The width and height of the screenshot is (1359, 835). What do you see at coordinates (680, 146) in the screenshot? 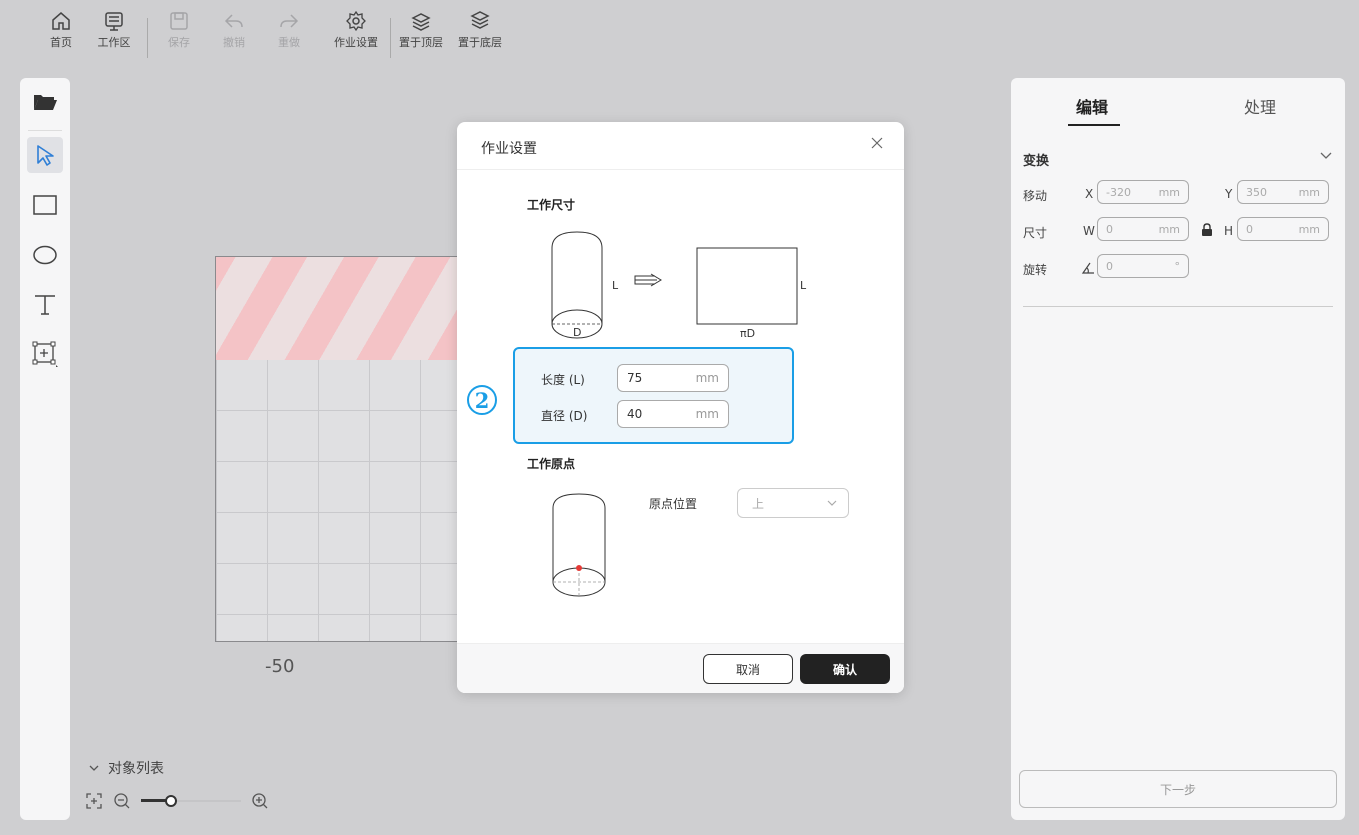
I see `dialog-header: 作业设置` at bounding box center [680, 146].